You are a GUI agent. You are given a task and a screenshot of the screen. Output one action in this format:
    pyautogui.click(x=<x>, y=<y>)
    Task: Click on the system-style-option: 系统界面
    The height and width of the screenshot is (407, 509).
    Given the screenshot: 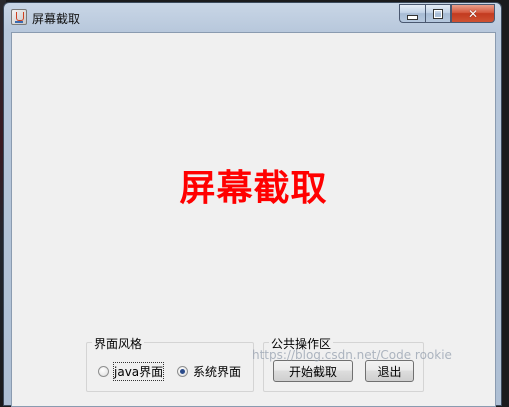 What is the action you would take?
    pyautogui.click(x=209, y=371)
    